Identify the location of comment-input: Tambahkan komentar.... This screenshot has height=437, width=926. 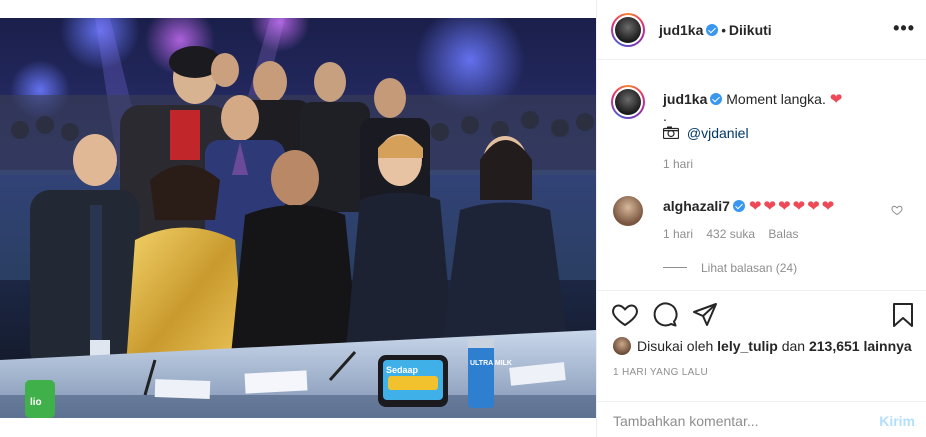
(686, 421).